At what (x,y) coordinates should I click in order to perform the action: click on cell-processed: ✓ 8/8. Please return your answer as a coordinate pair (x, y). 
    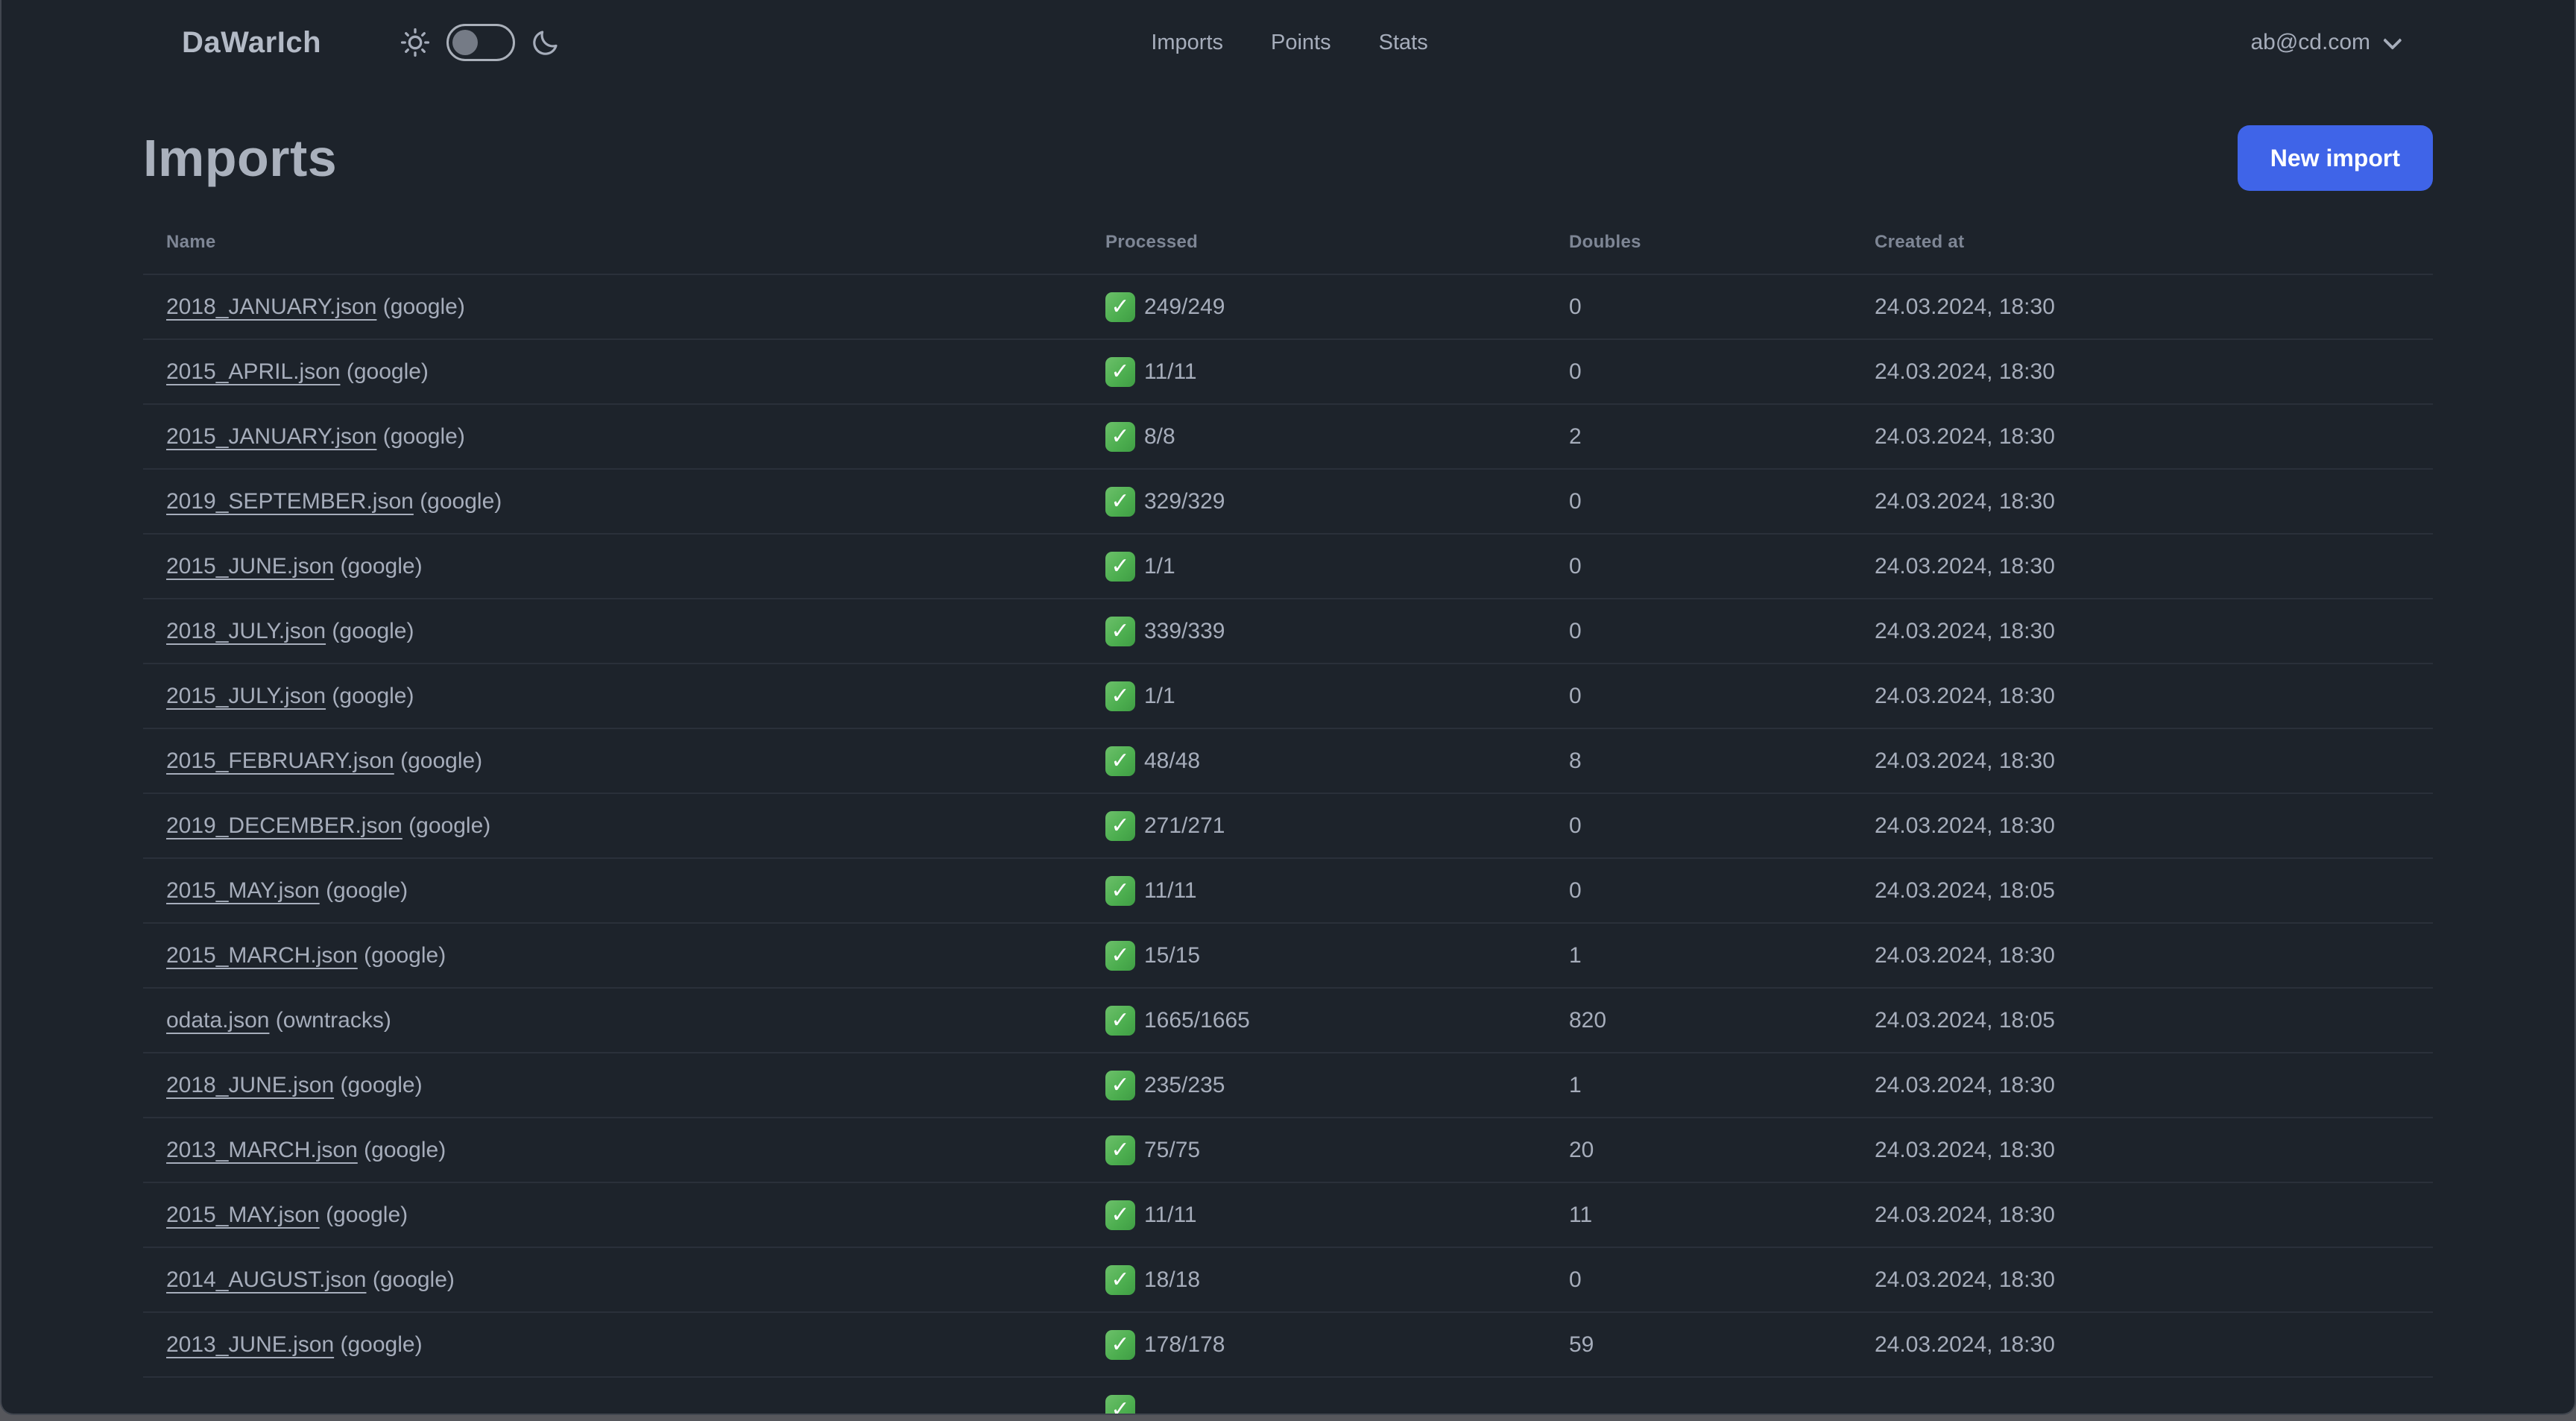
    Looking at the image, I should click on (1314, 436).